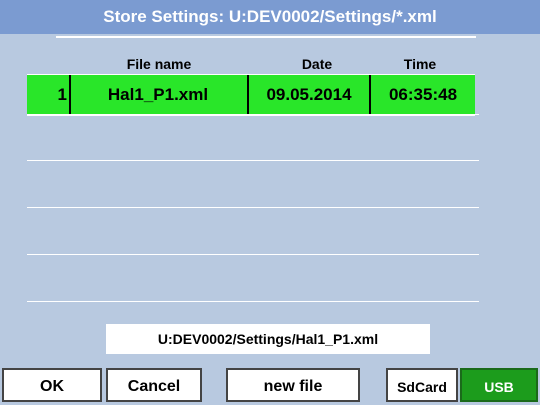 This screenshot has width=540, height=405. I want to click on sdcard-button: SdCard, so click(422, 385).